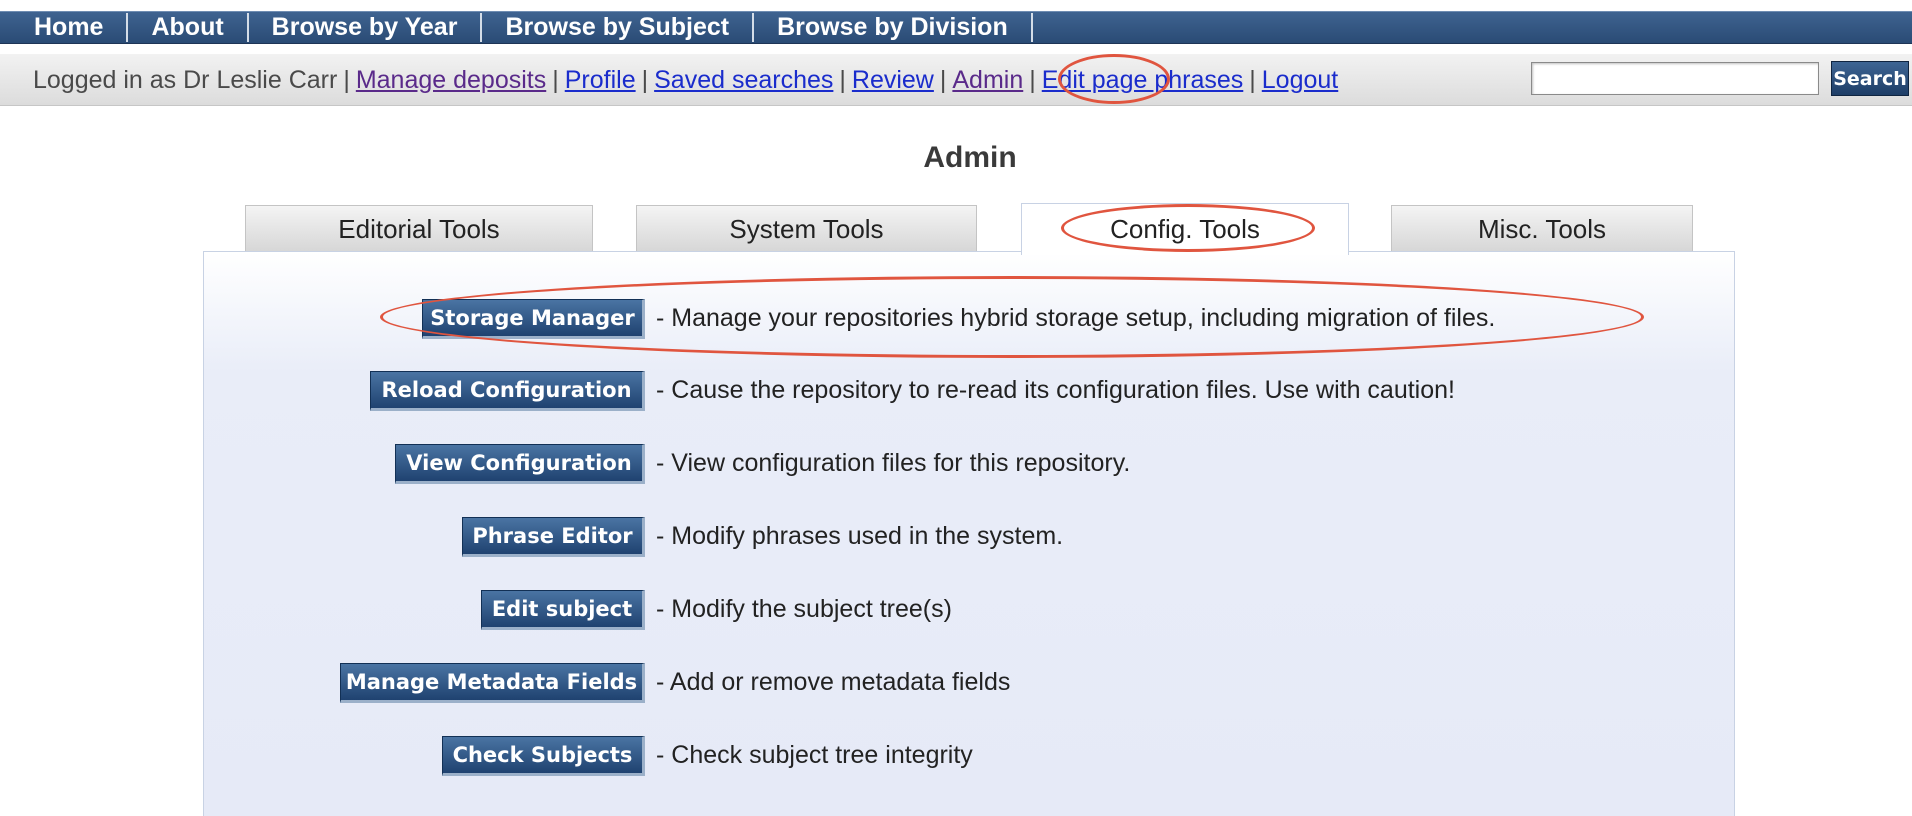 The width and height of the screenshot is (1912, 816). What do you see at coordinates (533, 319) in the screenshot?
I see `storage-manager-button: Storage Manager` at bounding box center [533, 319].